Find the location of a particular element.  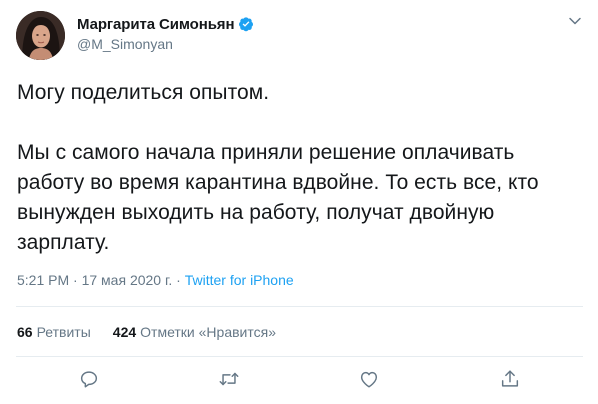

reply-button is located at coordinates (89, 379).